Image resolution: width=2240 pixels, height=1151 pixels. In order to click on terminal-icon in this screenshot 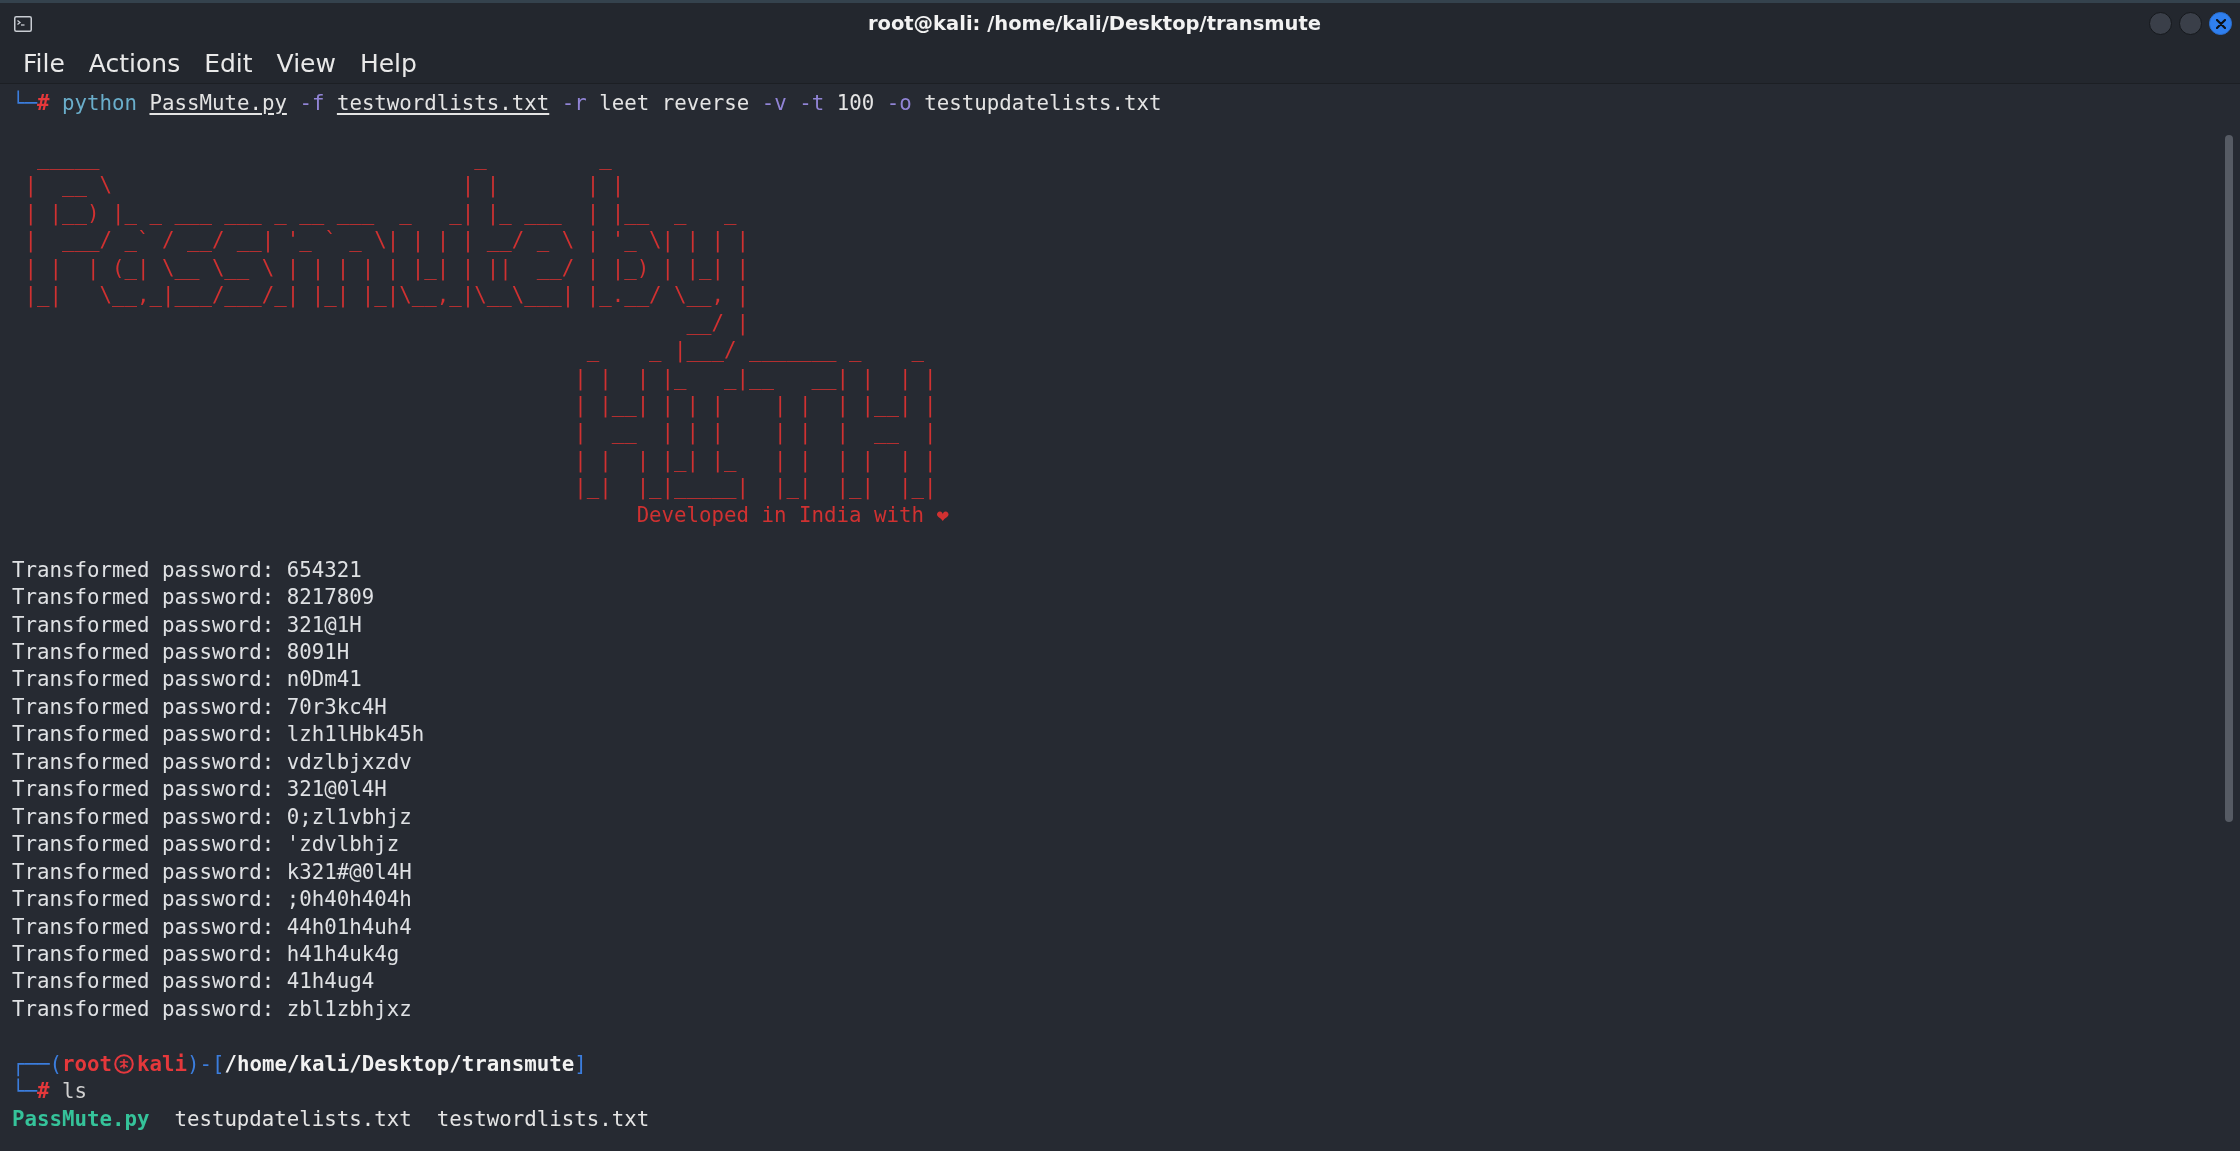, I will do `click(23, 23)`.